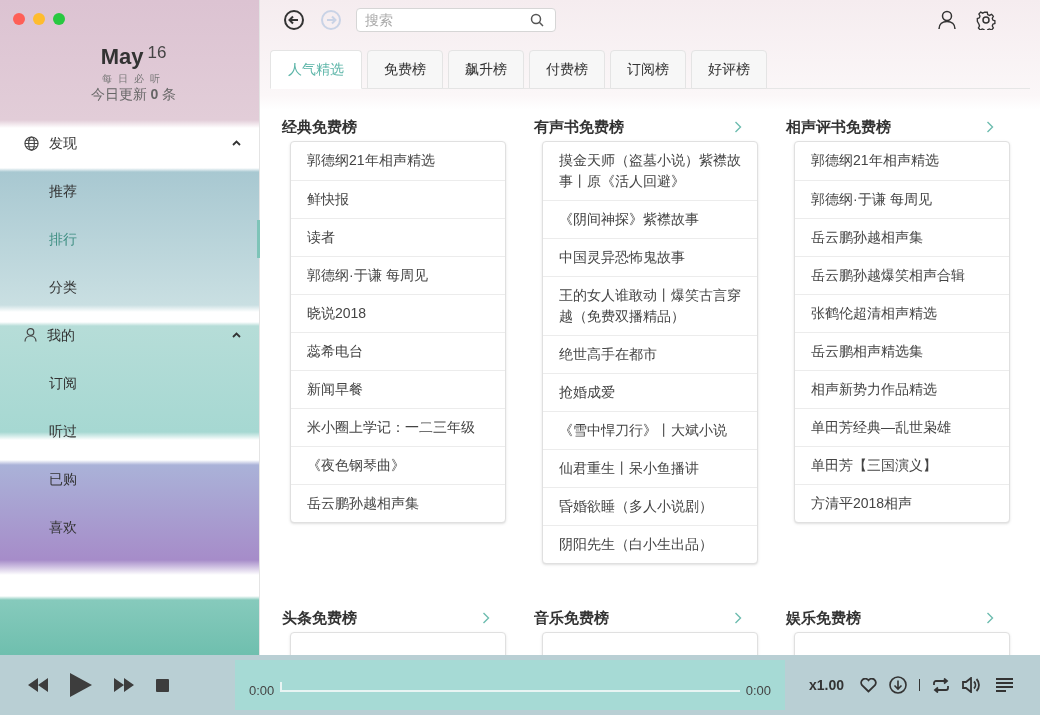  What do you see at coordinates (571, 617) in the screenshot?
I see `chart-title: 音乐免费榜` at bounding box center [571, 617].